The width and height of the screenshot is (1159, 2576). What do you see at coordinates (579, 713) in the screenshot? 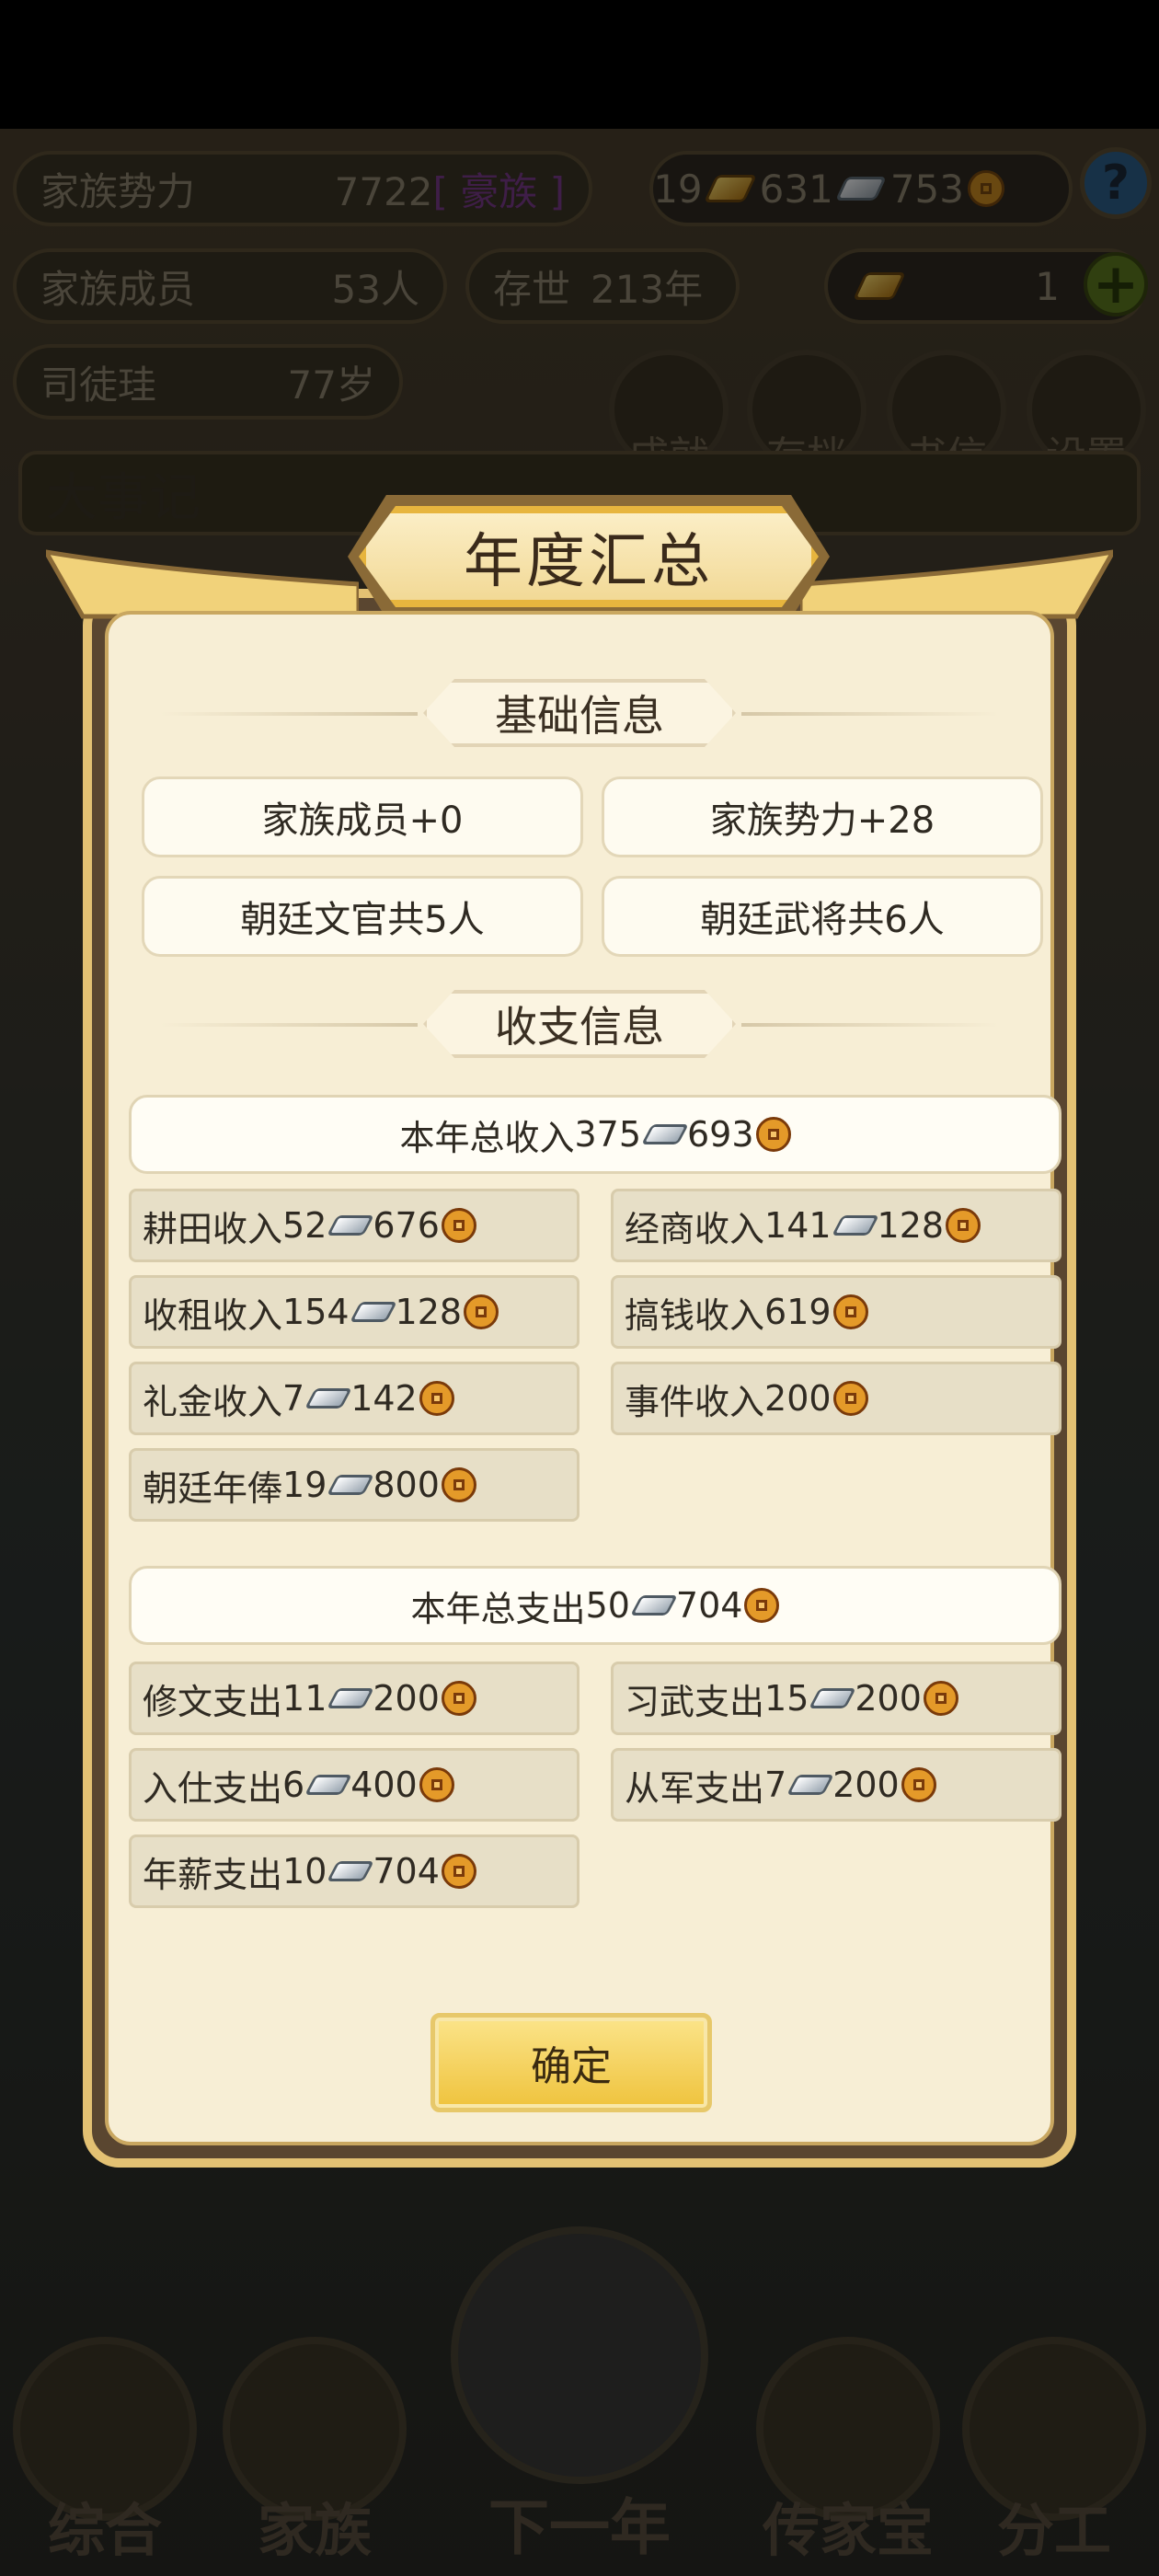
I see `basic-info-header: 基础信息` at bounding box center [579, 713].